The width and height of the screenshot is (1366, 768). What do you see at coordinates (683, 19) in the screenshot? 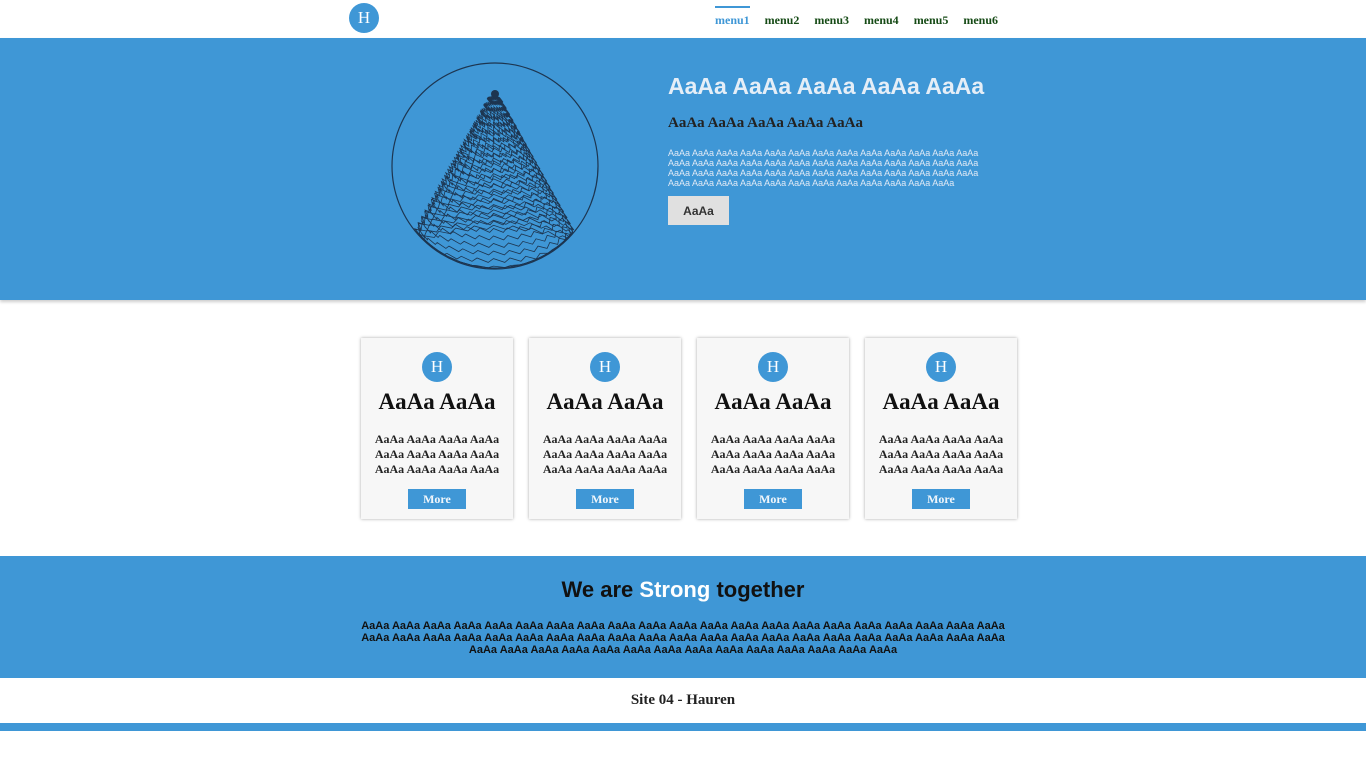
I see `top-bar: H menu1 menu2 menu3 menu4 menu5 menu6` at bounding box center [683, 19].